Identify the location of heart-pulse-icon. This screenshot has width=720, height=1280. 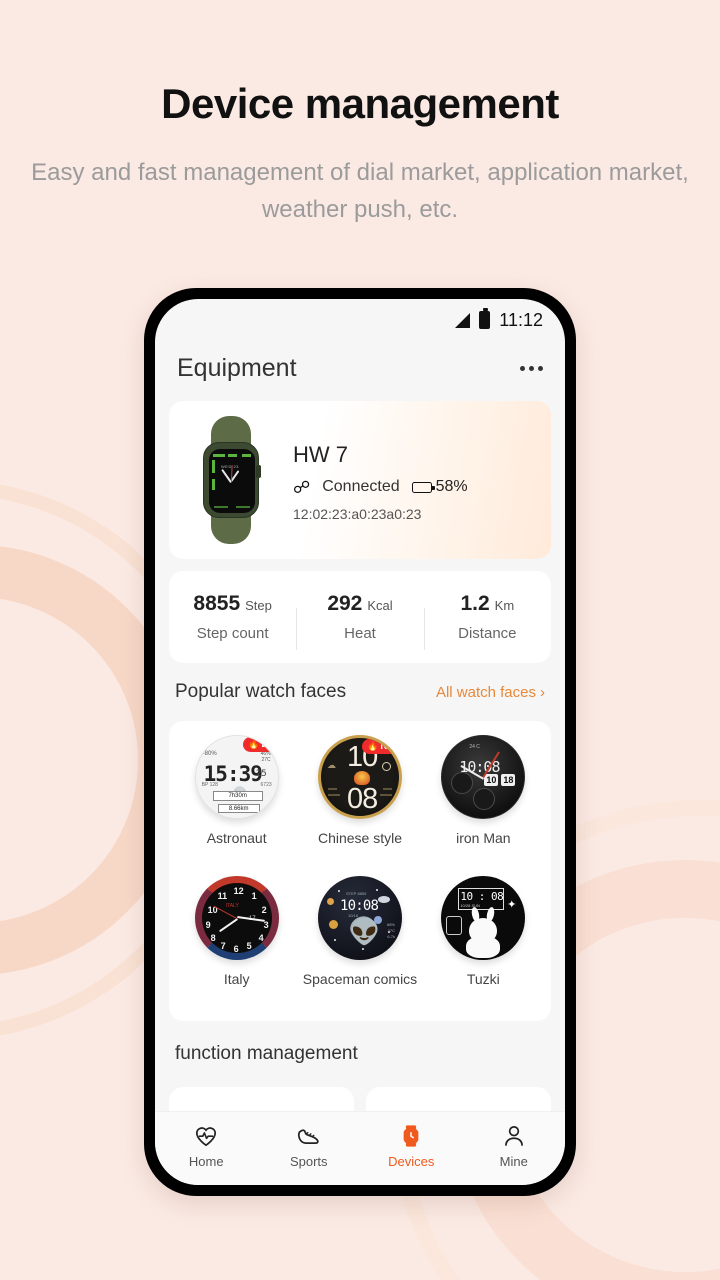
(206, 1136).